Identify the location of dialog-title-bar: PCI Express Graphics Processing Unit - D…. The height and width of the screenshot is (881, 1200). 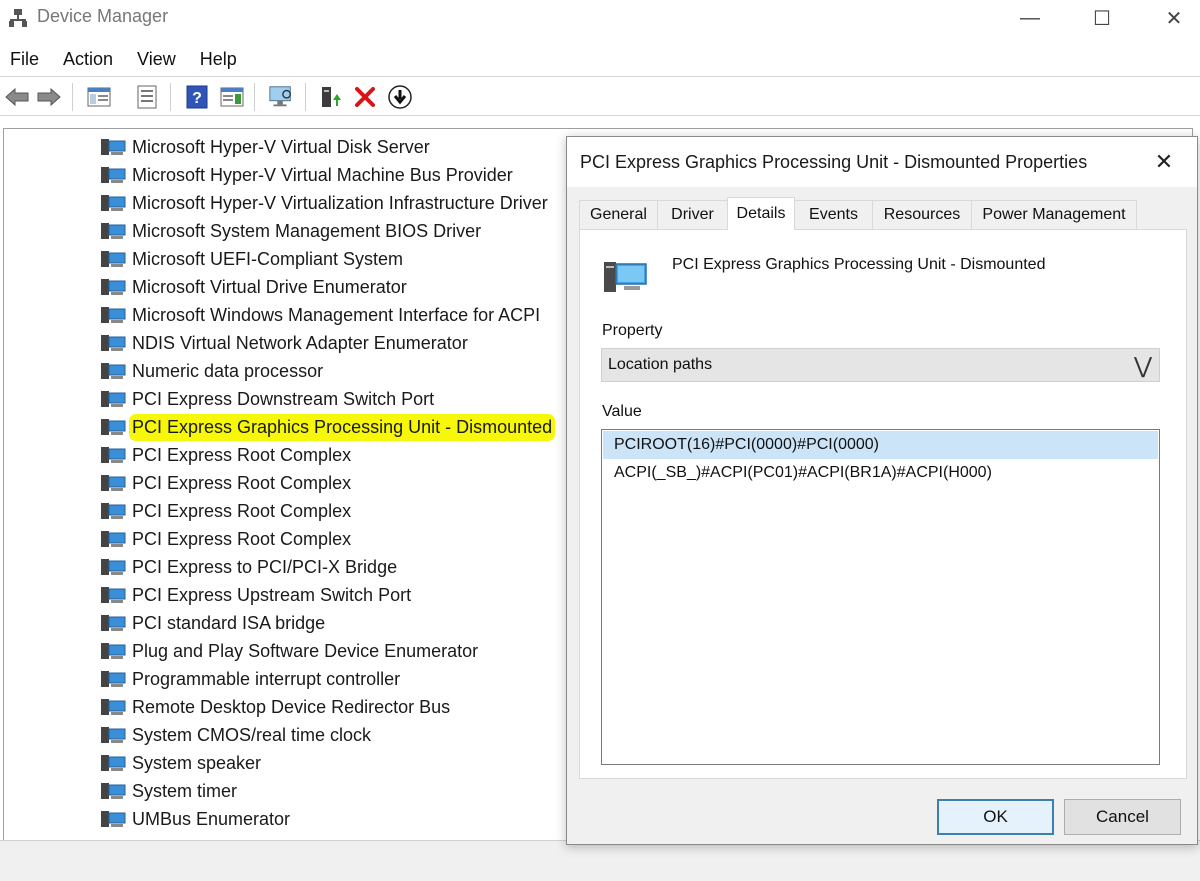
(882, 162).